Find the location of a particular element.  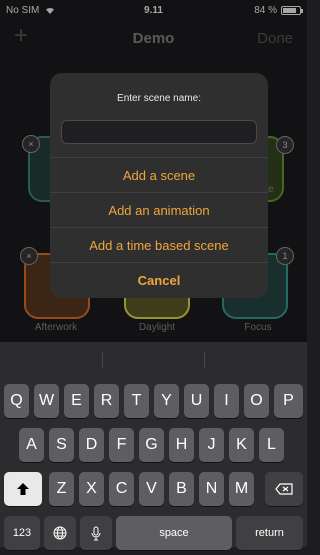

cancel-button: Cancel is located at coordinates (159, 280).